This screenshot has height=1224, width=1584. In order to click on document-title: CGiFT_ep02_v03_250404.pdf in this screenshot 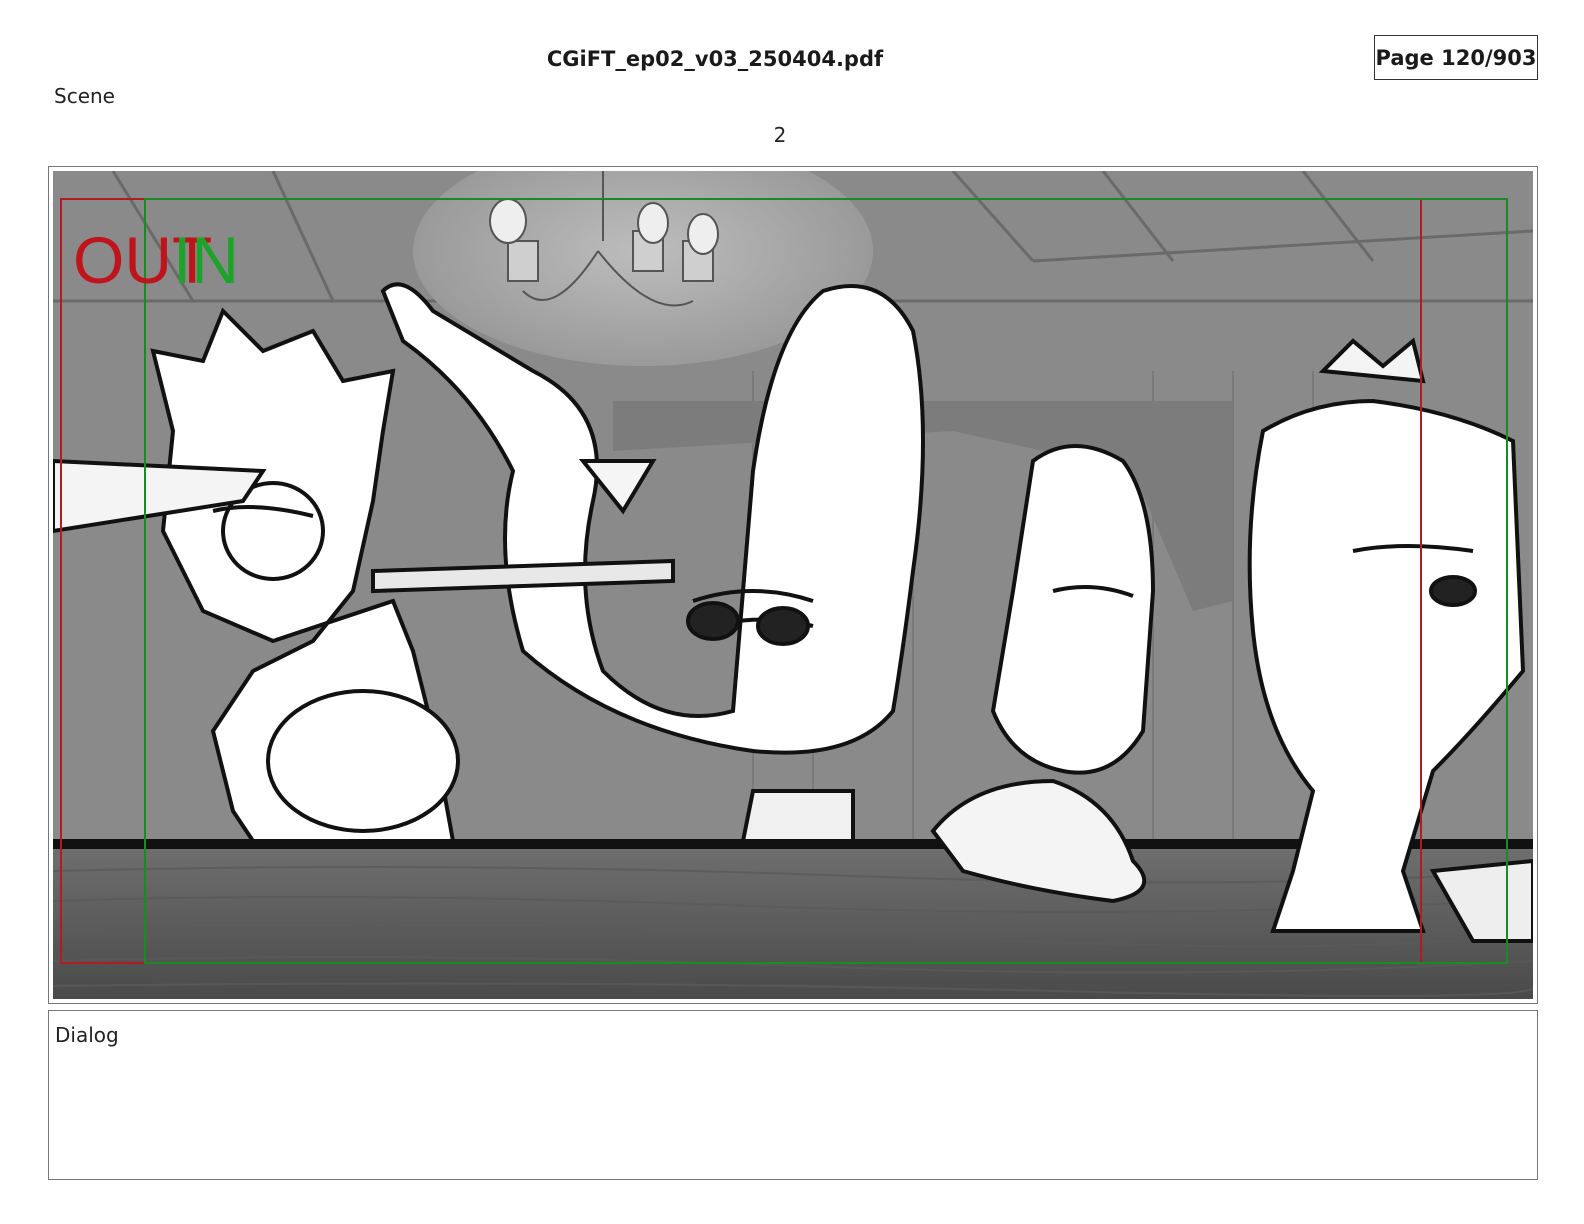, I will do `click(715, 59)`.